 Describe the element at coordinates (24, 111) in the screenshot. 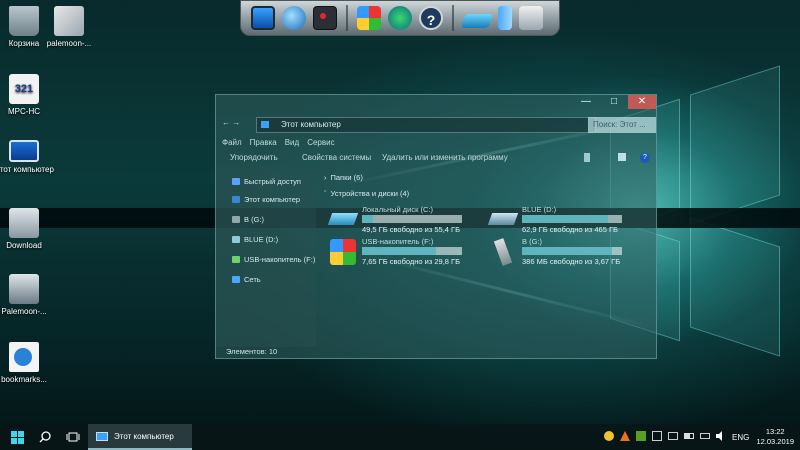

I see `desktop-icon-label: MPC-HC` at that location.